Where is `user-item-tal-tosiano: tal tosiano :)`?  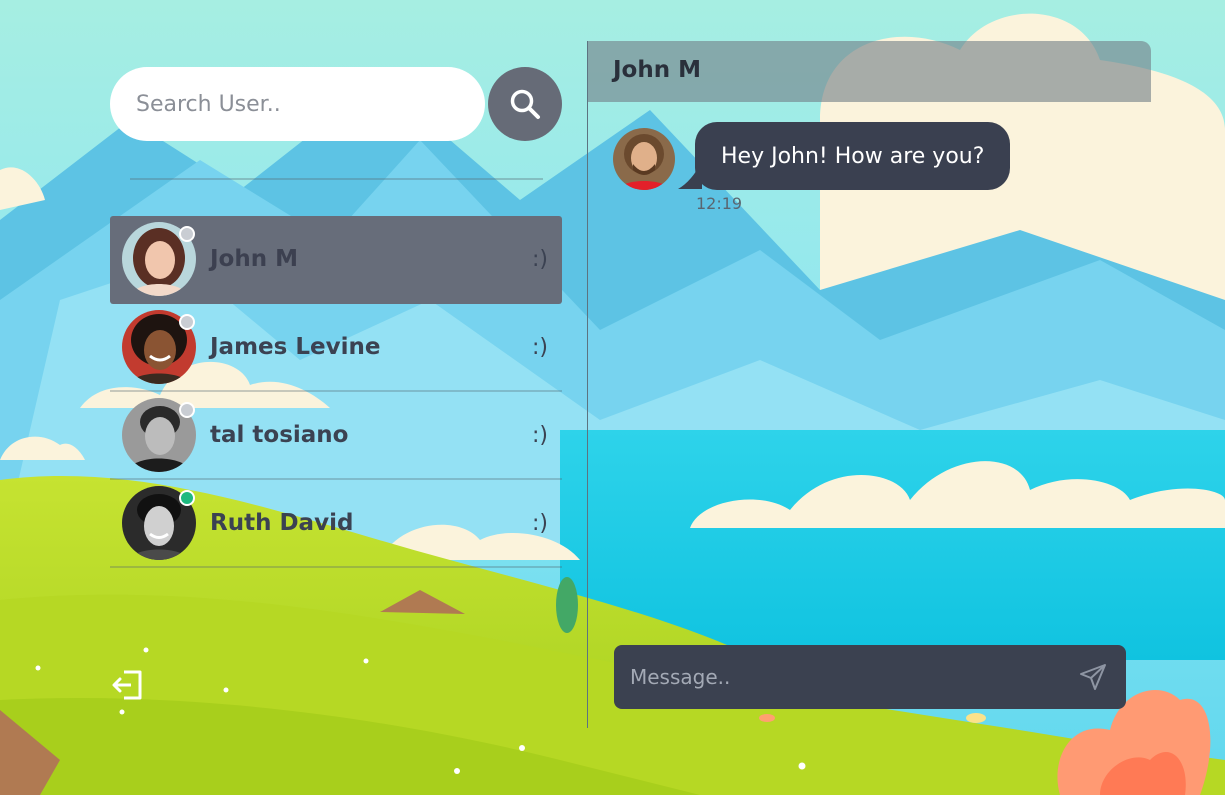 user-item-tal-tosiano: tal tosiano :) is located at coordinates (336, 436).